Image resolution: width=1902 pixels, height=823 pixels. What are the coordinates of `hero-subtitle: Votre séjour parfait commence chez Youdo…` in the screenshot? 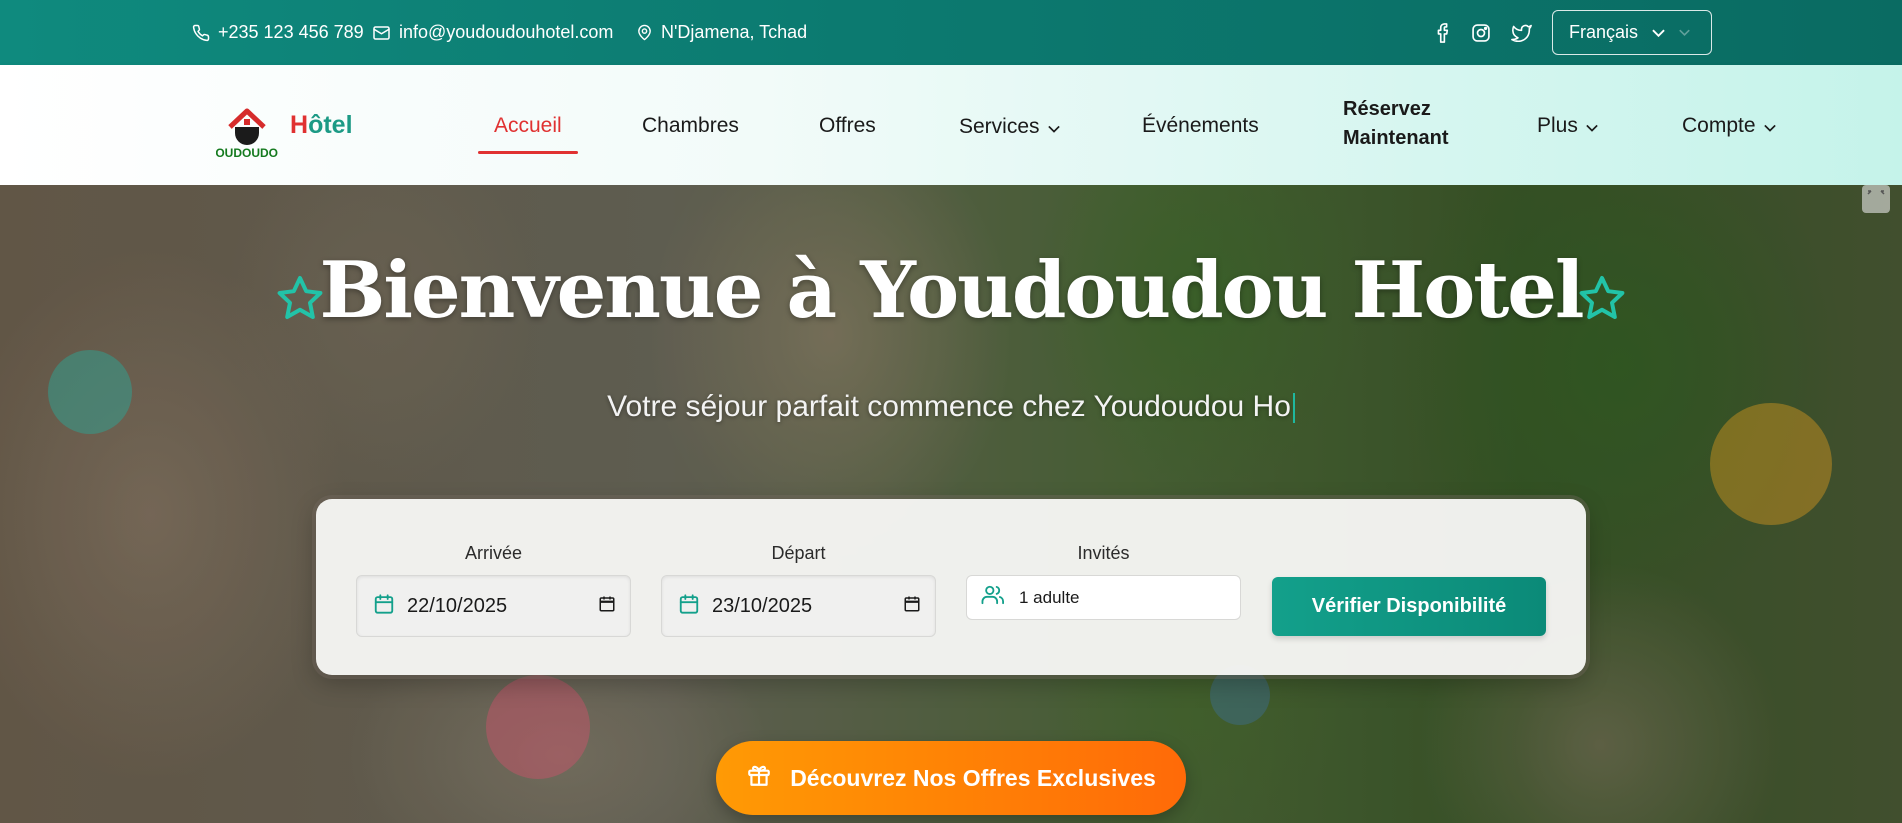 It's located at (951, 407).